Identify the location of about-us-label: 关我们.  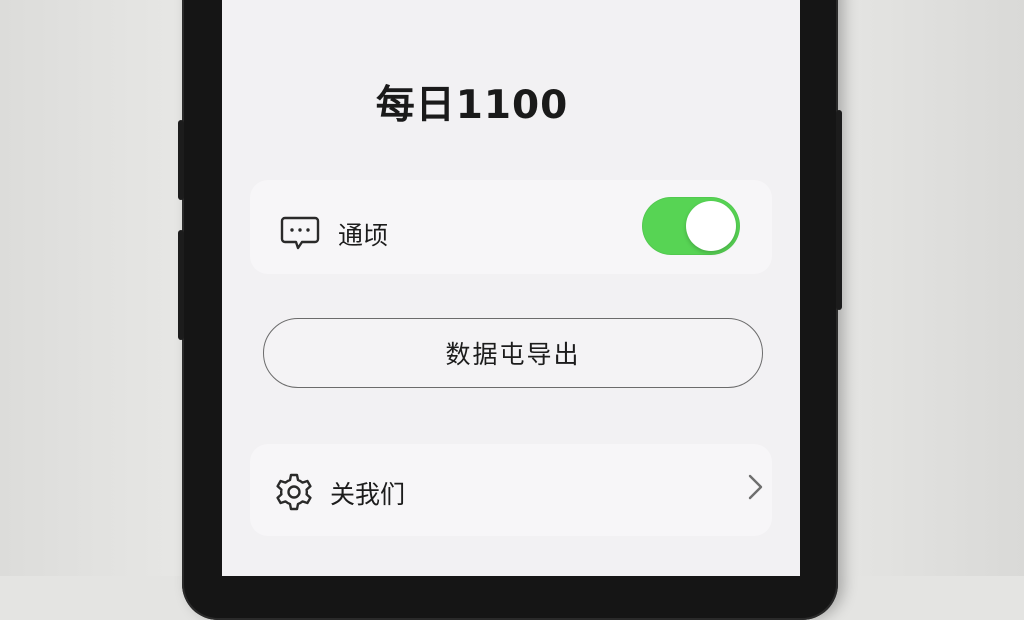
(368, 494).